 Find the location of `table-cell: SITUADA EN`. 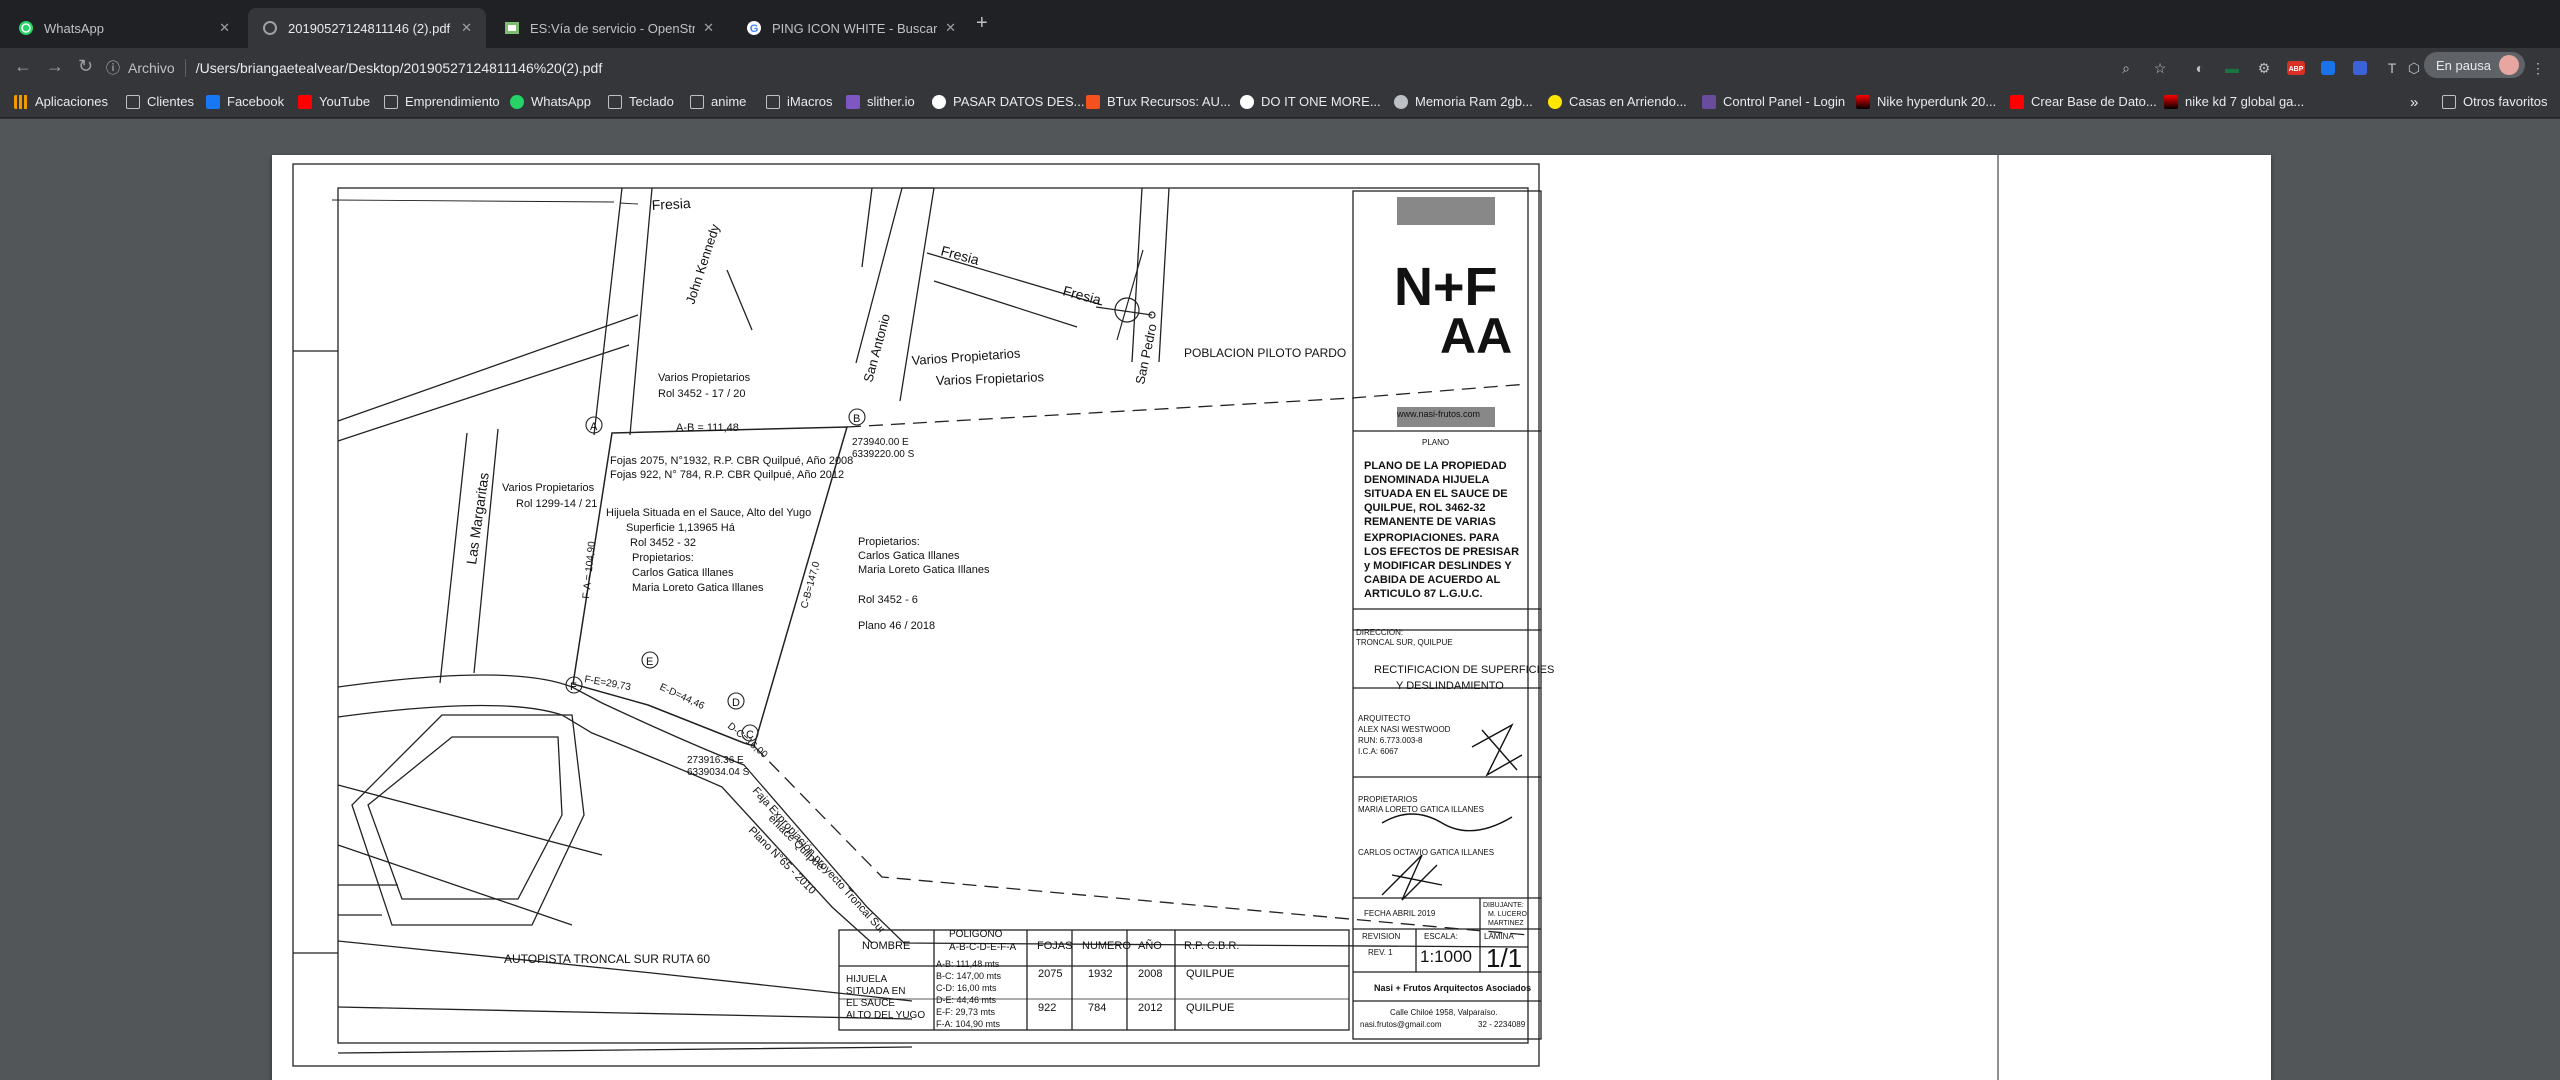

table-cell: SITUADA EN is located at coordinates (875, 991).